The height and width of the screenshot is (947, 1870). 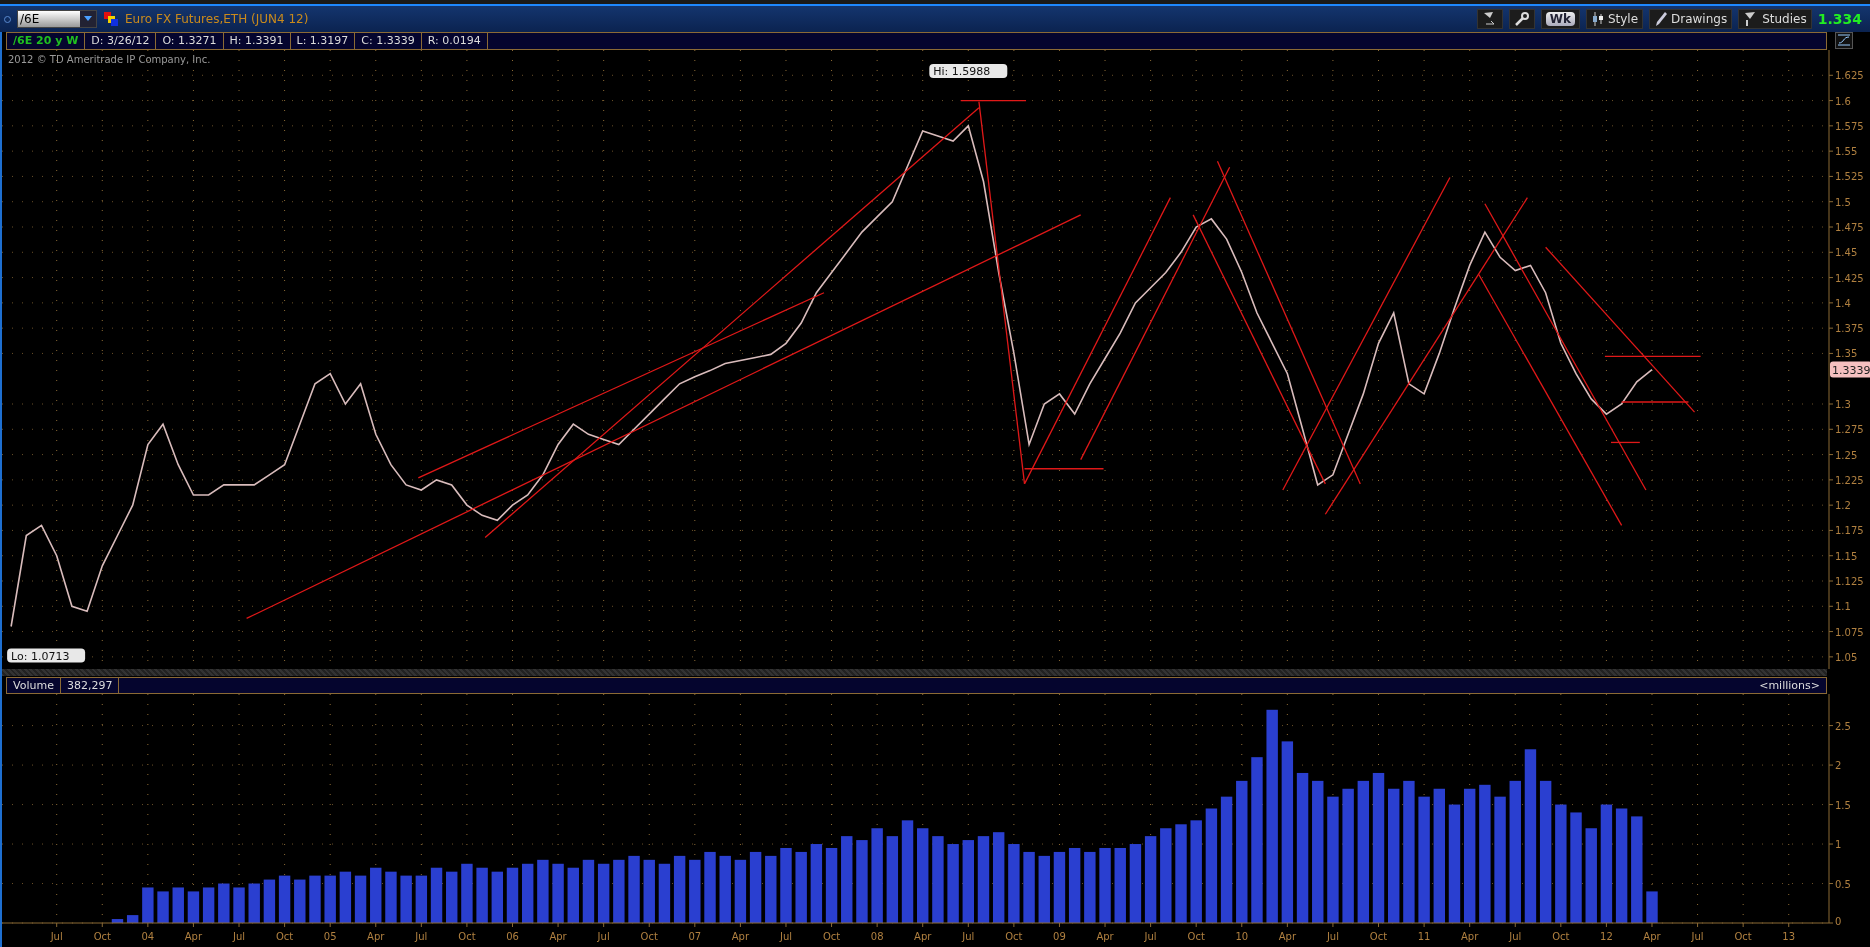 I want to click on axis-label: 06, so click(x=512, y=936).